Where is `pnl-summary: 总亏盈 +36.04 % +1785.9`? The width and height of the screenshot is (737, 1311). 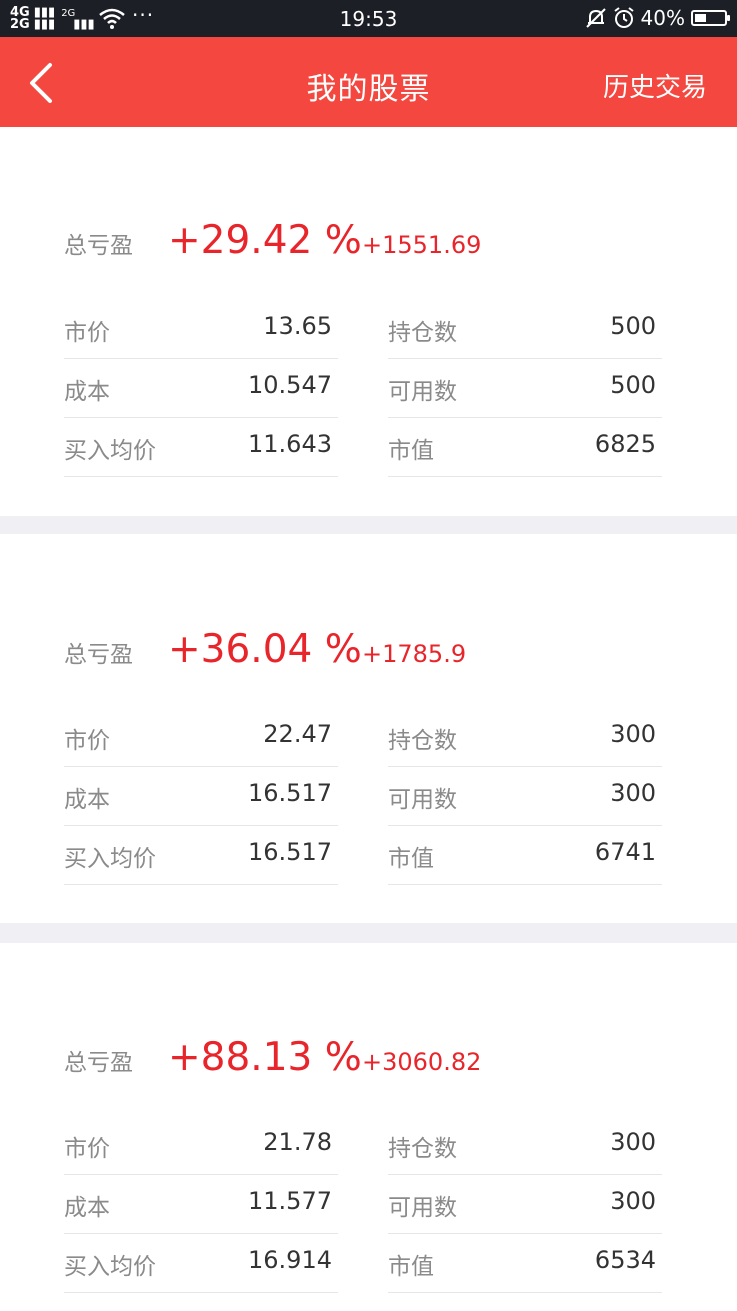
pnl-summary: 总亏盈 +36.04 % +1785.9 is located at coordinates (265, 649).